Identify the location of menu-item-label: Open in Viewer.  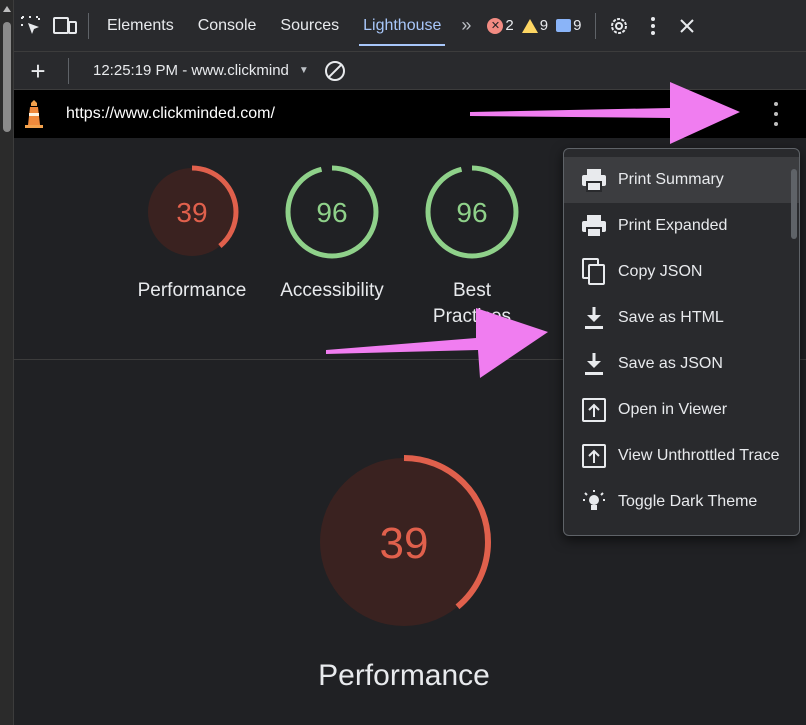
(673, 409).